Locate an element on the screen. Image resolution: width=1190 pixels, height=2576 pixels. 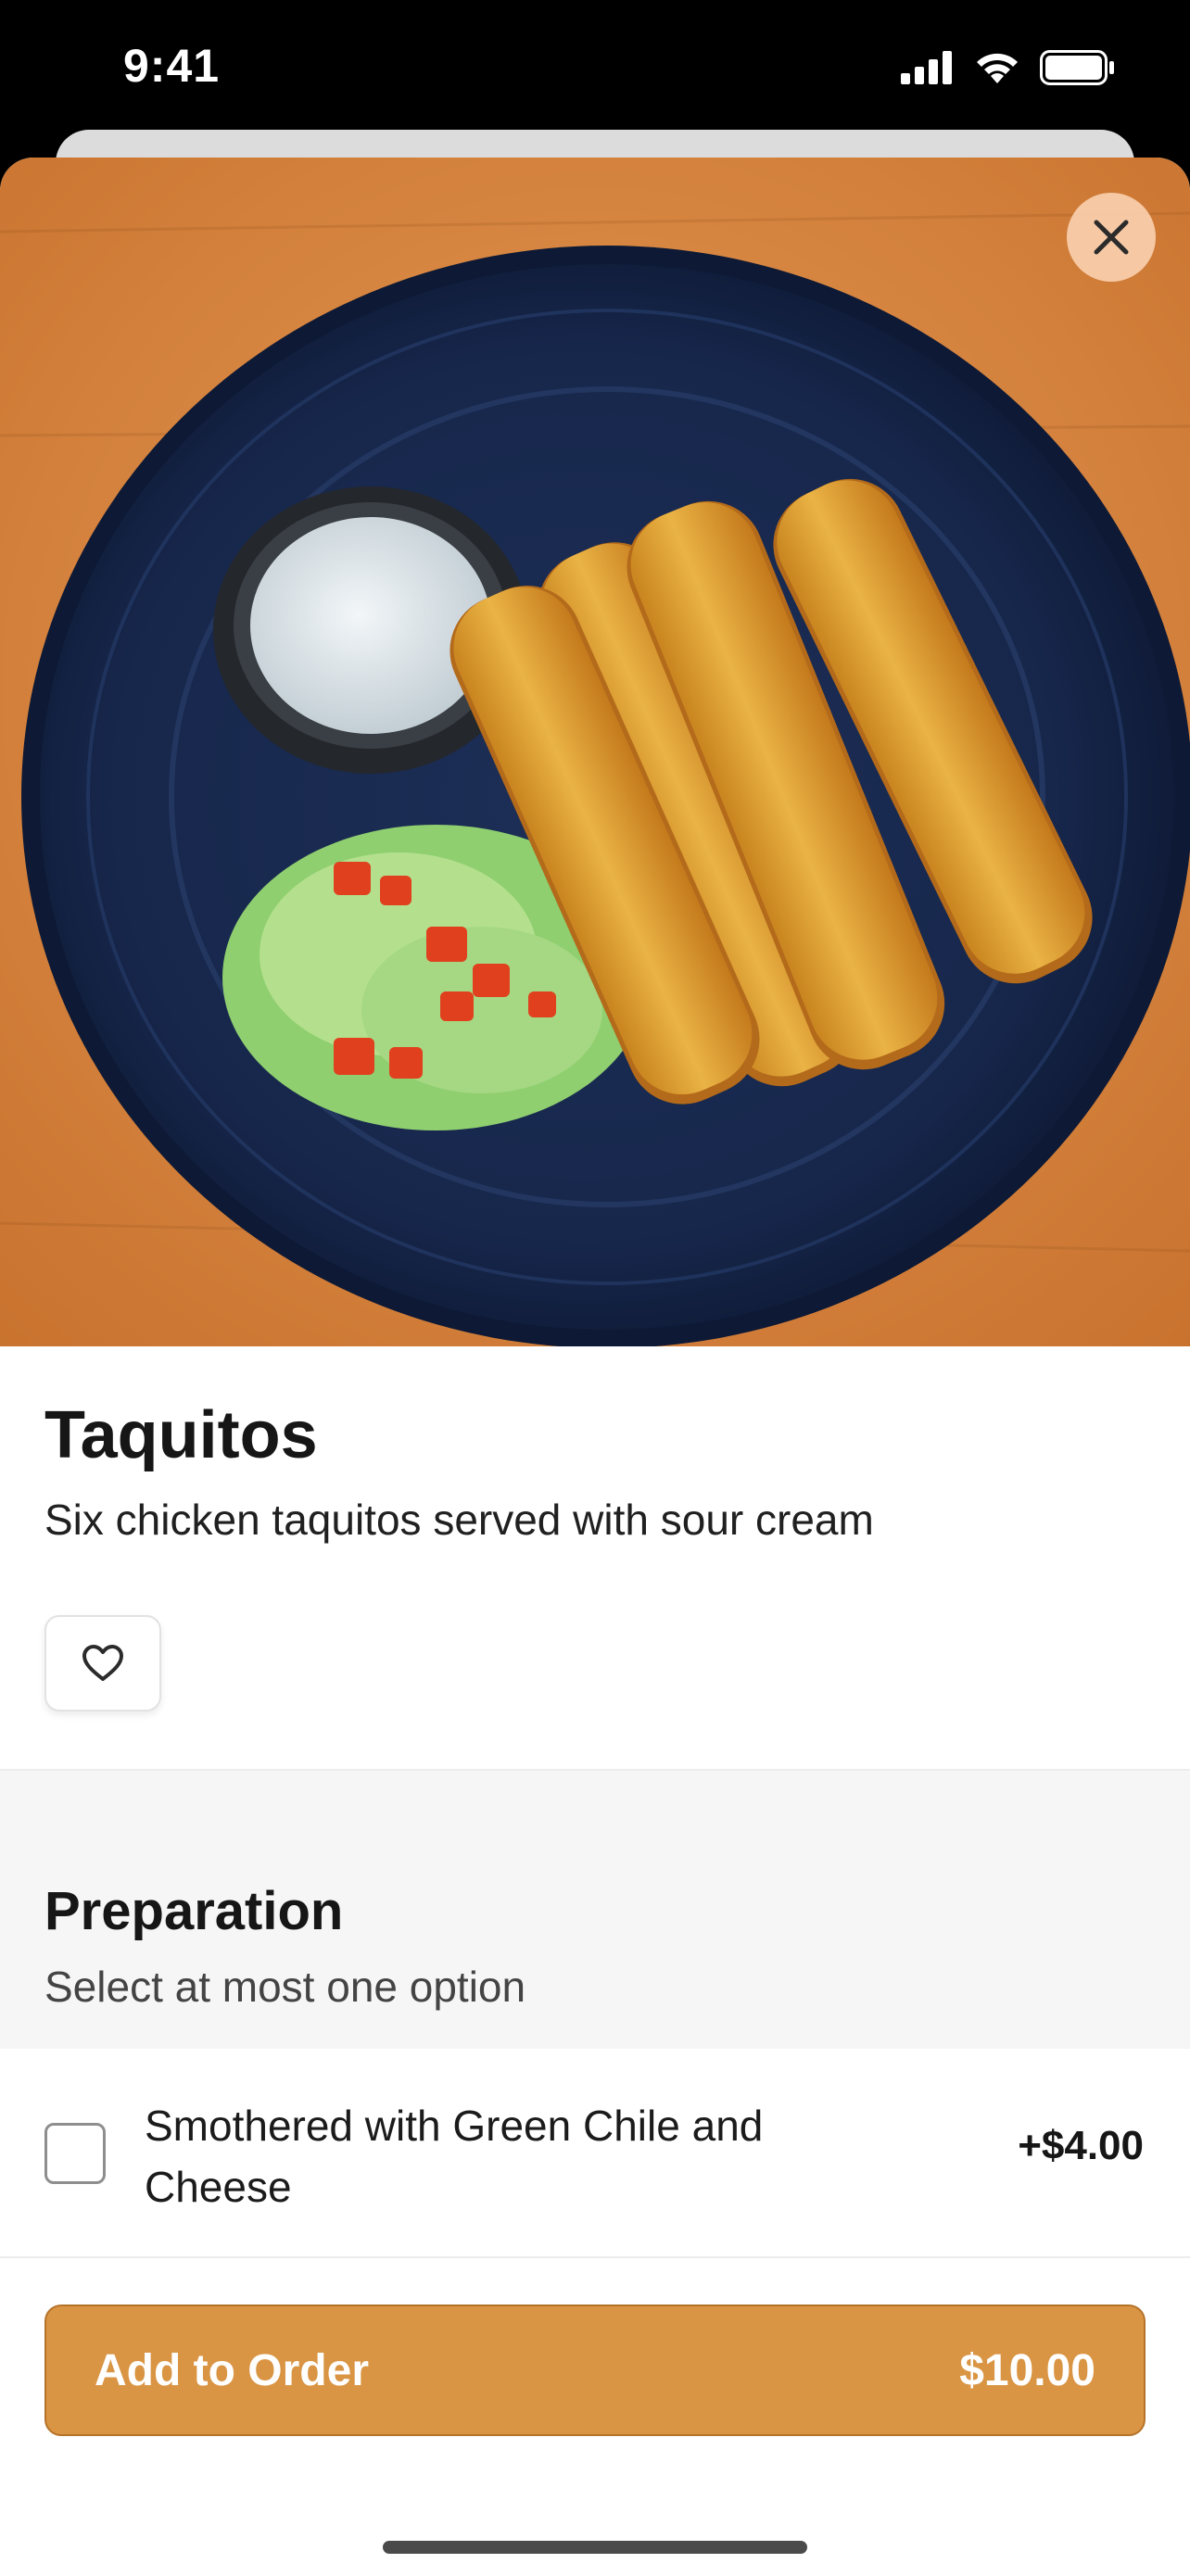
wifi-icon is located at coordinates (997, 68).